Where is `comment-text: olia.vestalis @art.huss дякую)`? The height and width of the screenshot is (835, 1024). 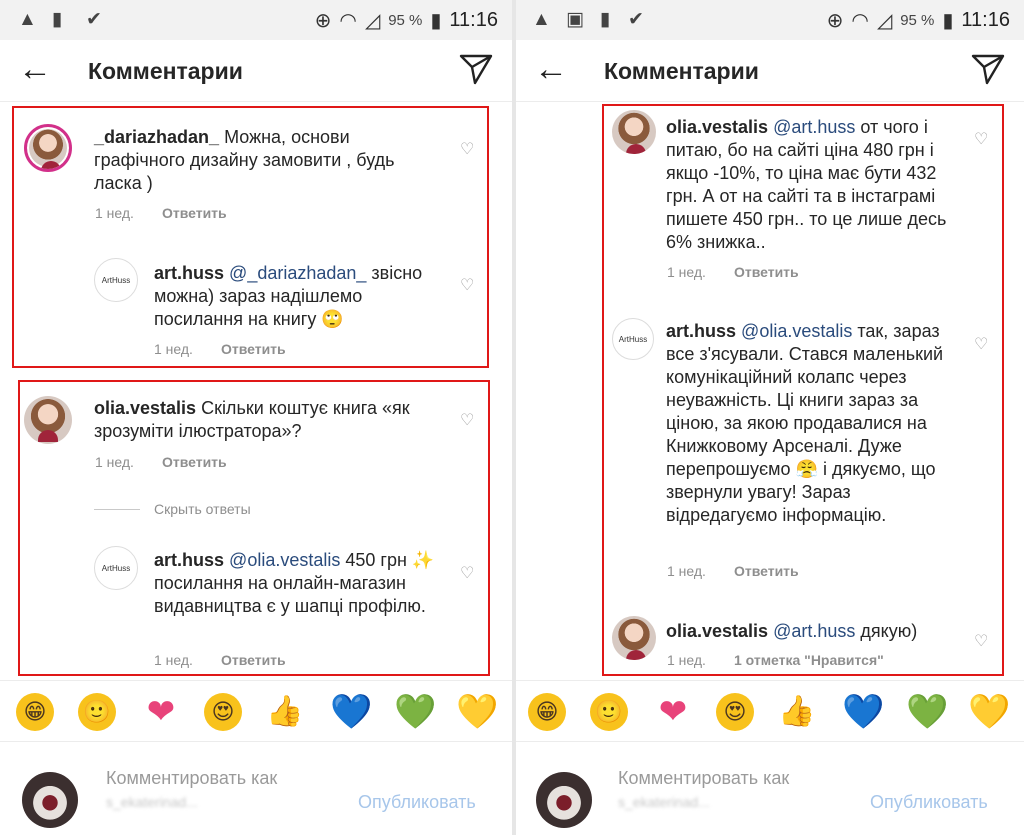
comment-text: olia.vestalis @art.huss дякую) is located at coordinates (814, 631).